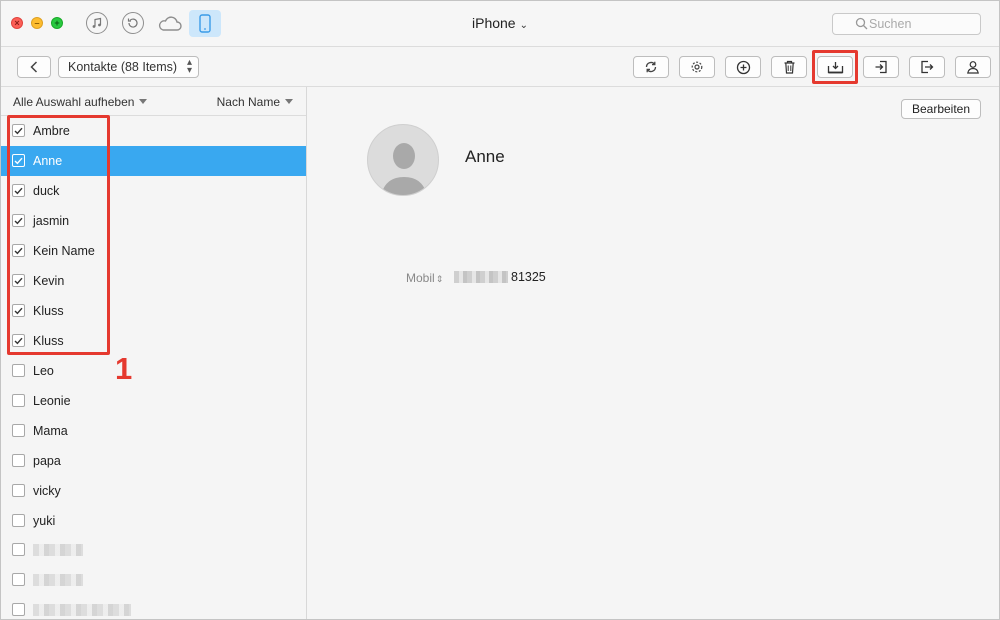 This screenshot has height=620, width=1000. I want to click on phone-number: 81325, so click(500, 277).